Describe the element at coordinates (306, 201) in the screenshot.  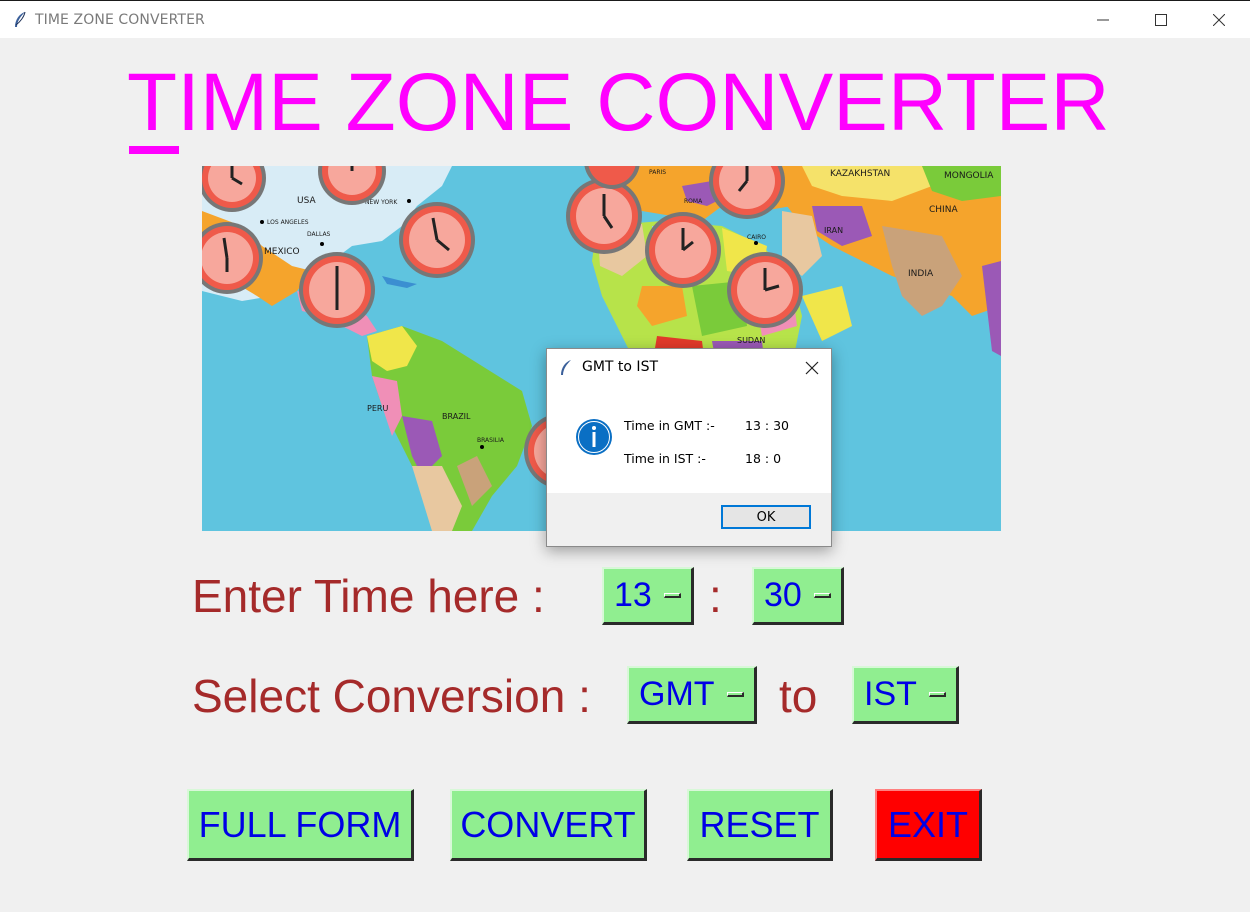
I see `map-label-usa: USA` at that location.